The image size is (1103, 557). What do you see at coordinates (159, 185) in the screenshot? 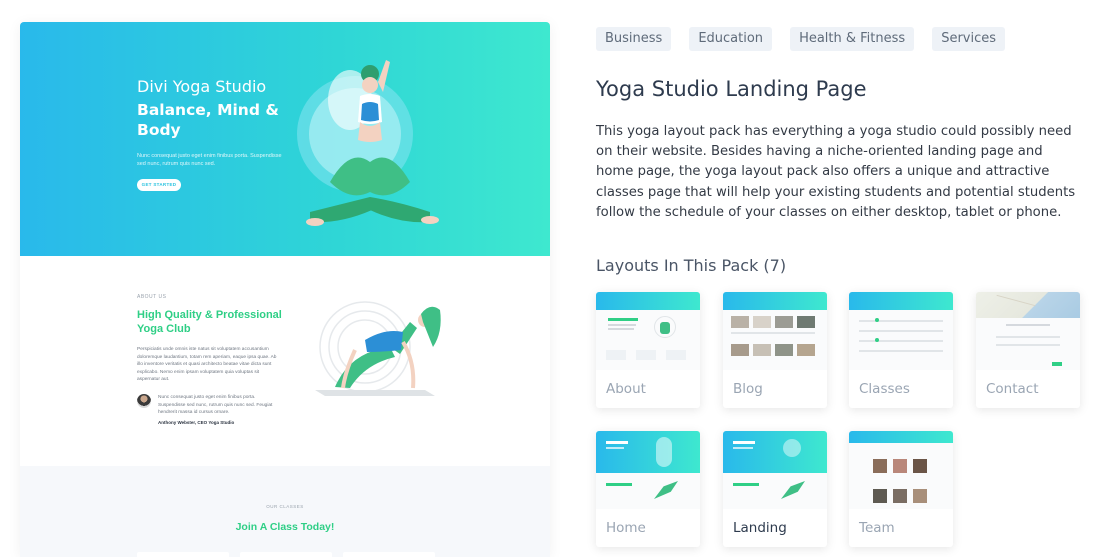
I see `hero-get-started-button: GET STARTED` at bounding box center [159, 185].